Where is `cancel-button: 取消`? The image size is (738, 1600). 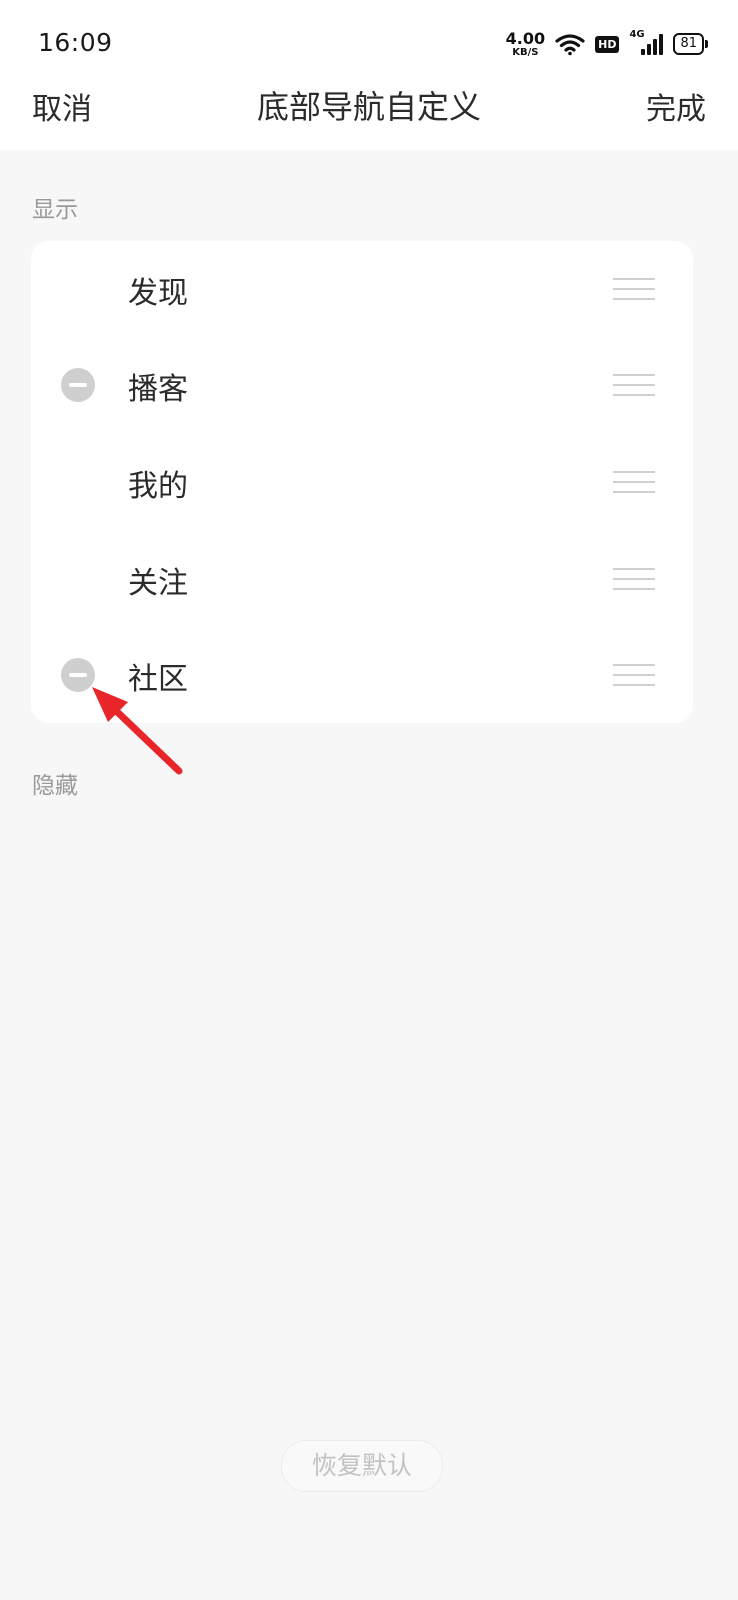
cancel-button: 取消 is located at coordinates (62, 106).